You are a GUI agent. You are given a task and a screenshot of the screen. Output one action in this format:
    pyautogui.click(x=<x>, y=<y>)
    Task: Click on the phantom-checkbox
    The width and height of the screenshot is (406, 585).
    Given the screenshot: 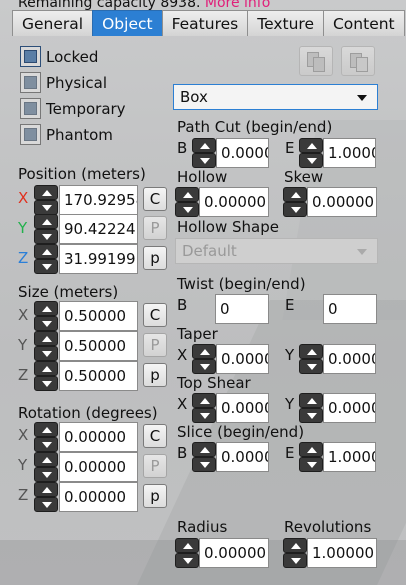 What is the action you would take?
    pyautogui.click(x=30, y=134)
    